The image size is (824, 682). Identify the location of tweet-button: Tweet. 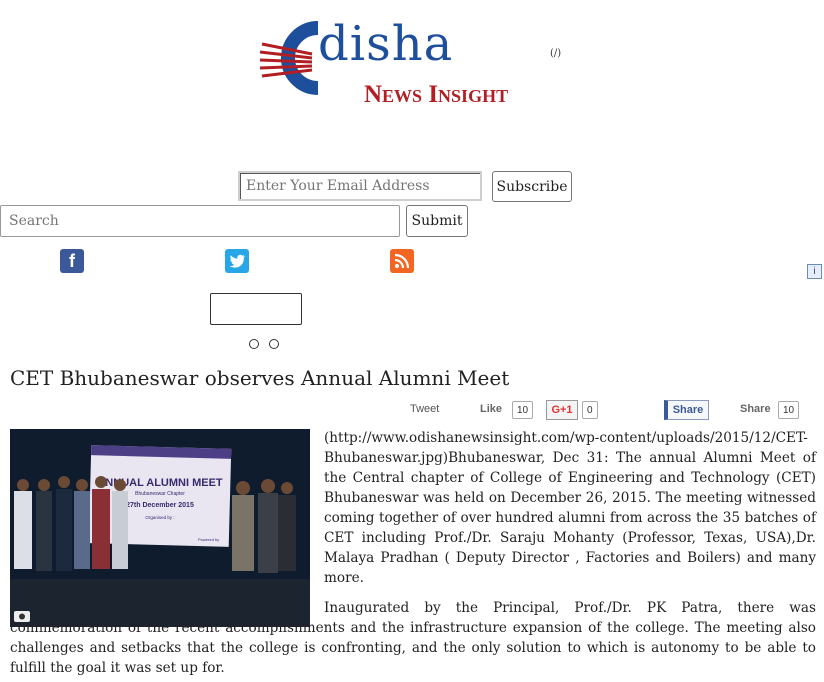
(424, 409).